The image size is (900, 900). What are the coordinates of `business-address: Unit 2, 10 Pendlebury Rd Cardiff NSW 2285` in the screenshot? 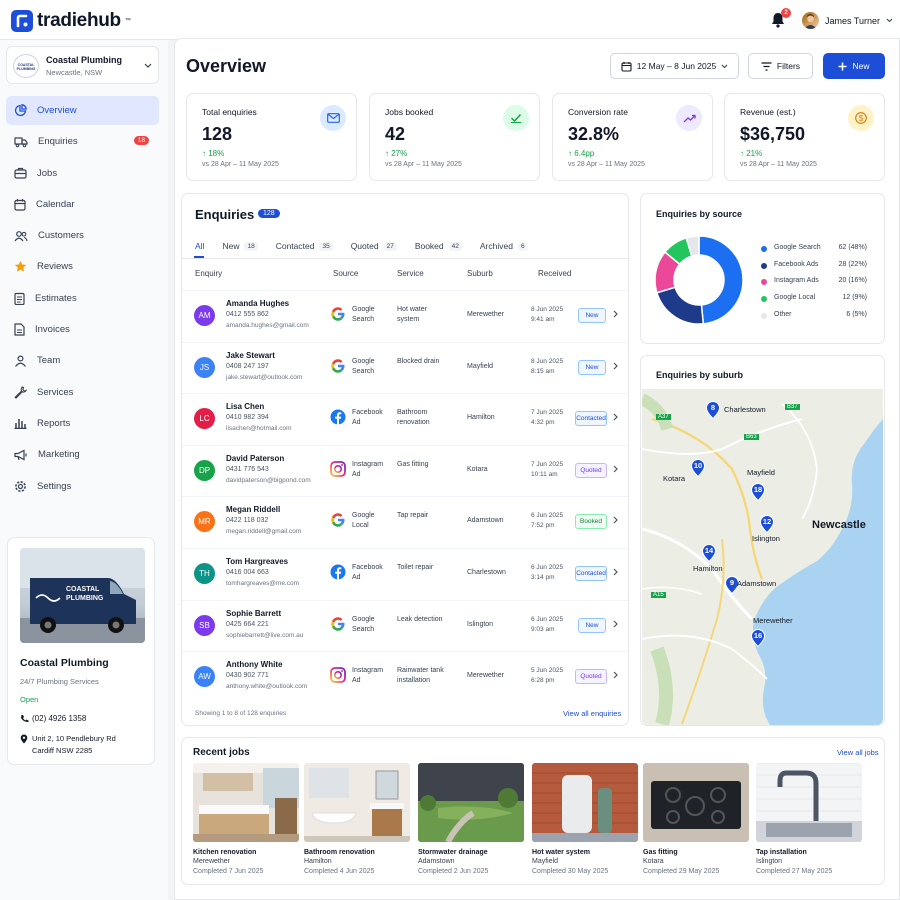 It's located at (74, 744).